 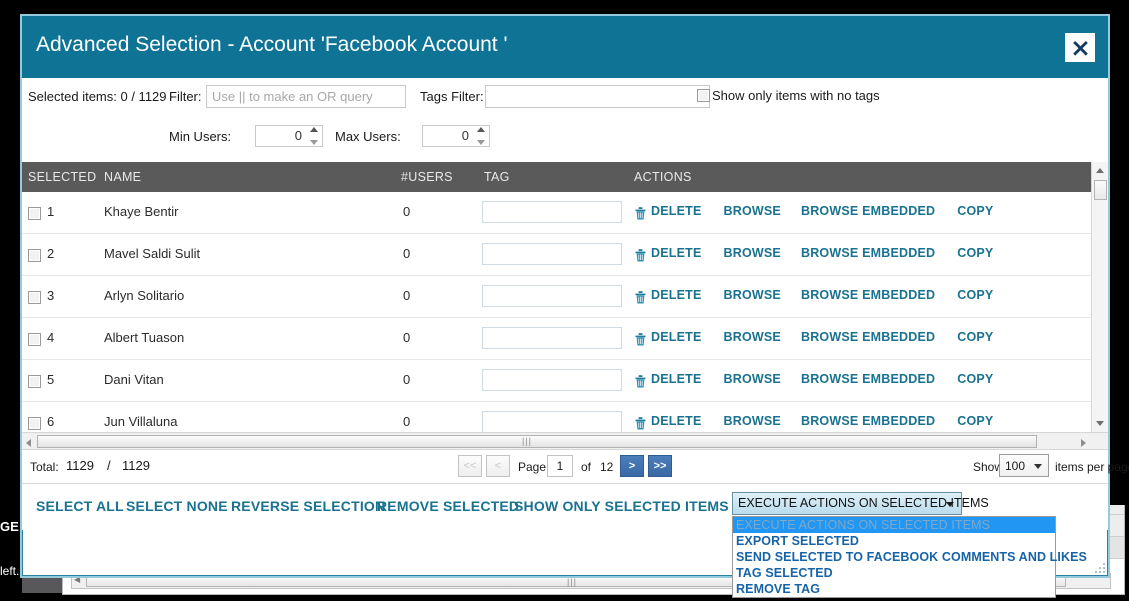 What do you see at coordinates (788, 95) in the screenshot?
I see `show-only-no-tags-checkbox: Show only items with no tags` at bounding box center [788, 95].